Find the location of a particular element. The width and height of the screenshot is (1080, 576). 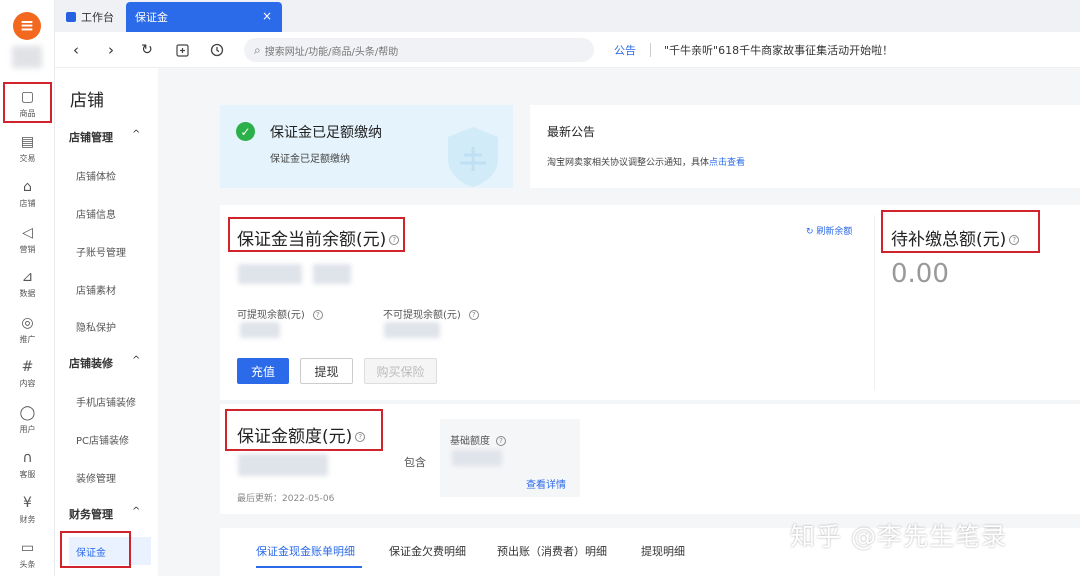

notice-divider is located at coordinates (650, 50).